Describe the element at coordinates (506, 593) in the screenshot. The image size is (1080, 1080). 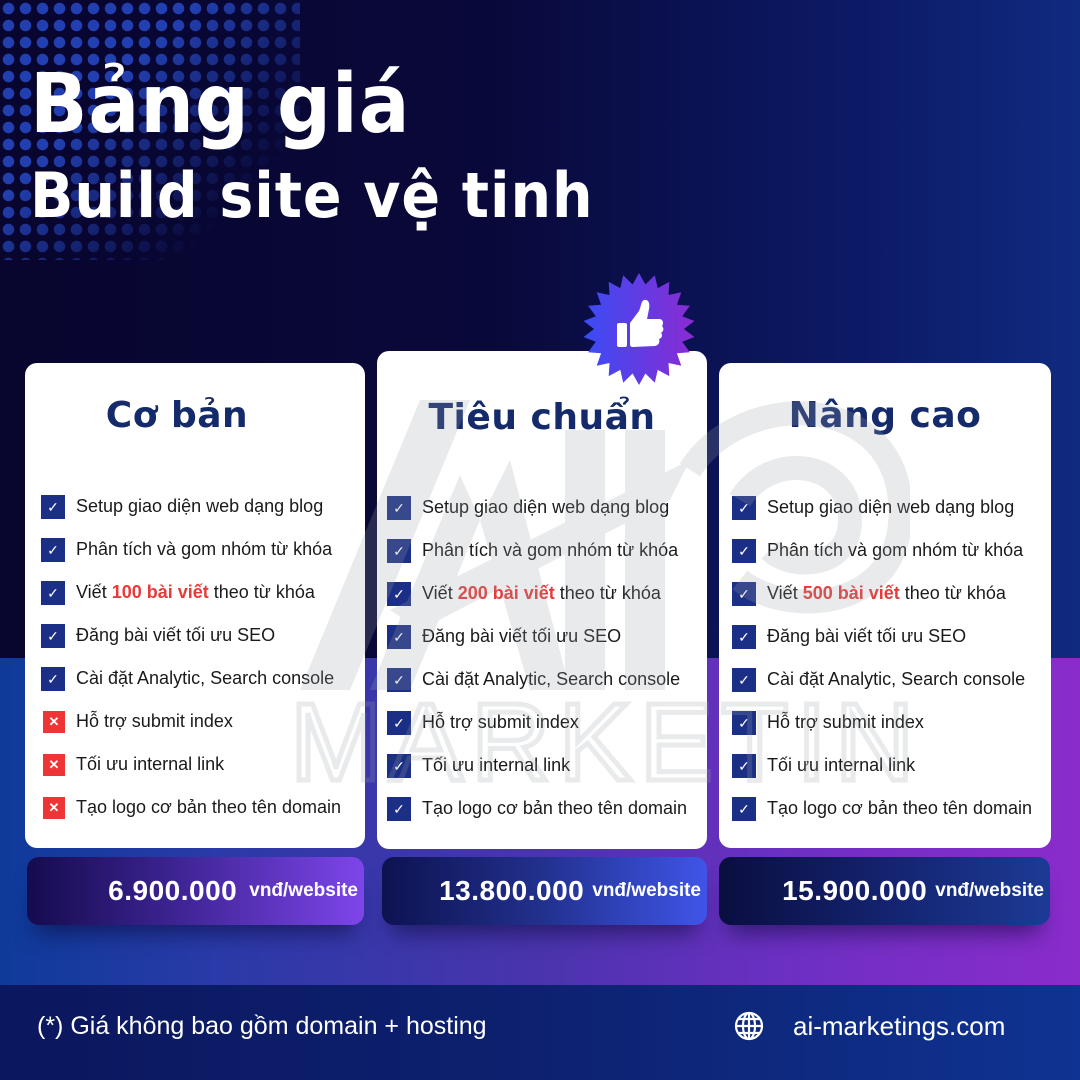
I see `feature-highlight: 200 bài viết` at that location.